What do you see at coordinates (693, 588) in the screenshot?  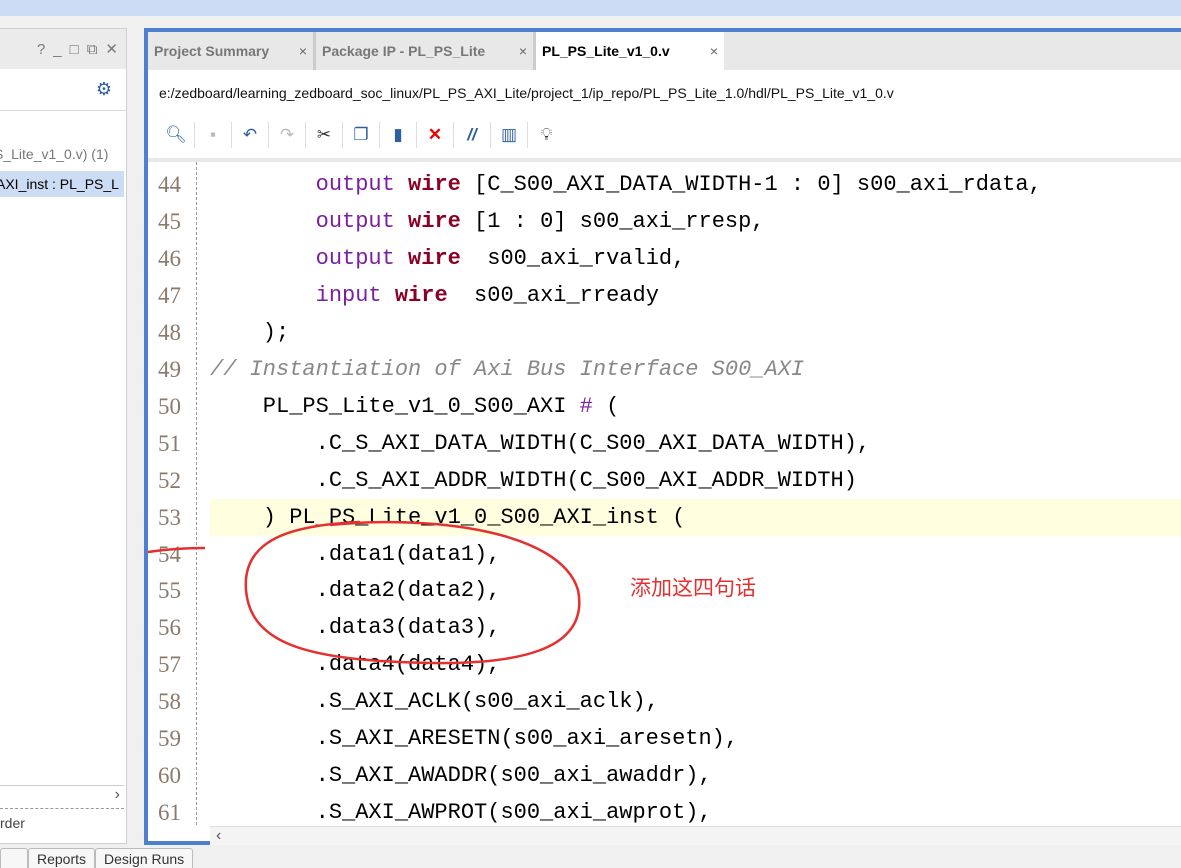 I see `annotation-note: 添加这四句话` at bounding box center [693, 588].